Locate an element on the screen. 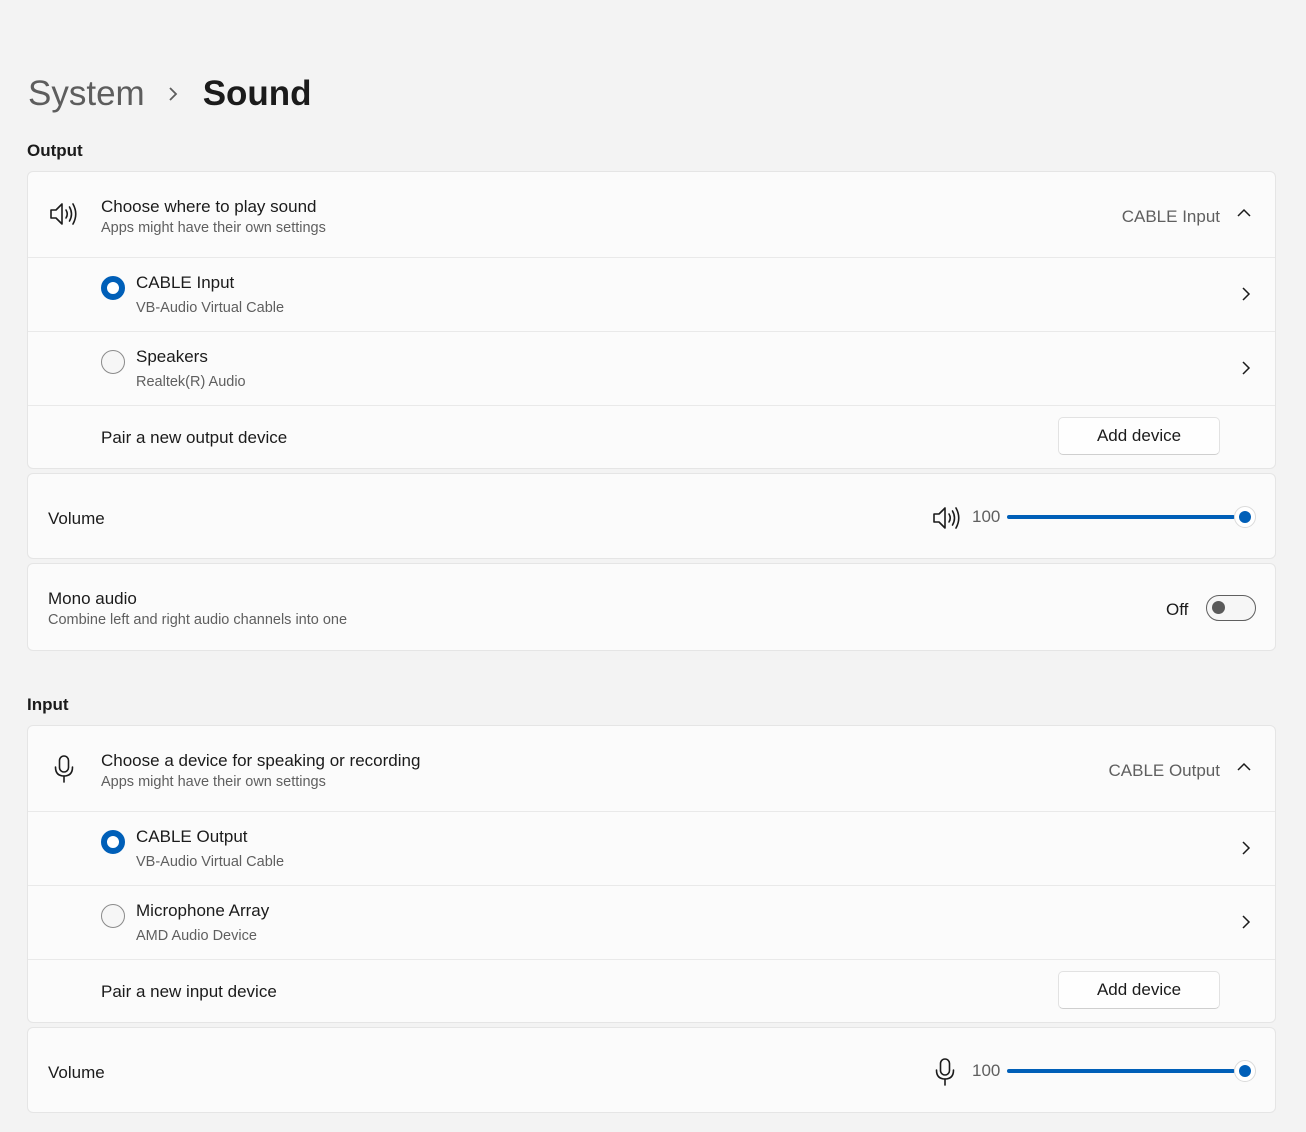 Image resolution: width=1306 pixels, height=1132 pixels. radio-microphone-array is located at coordinates (113, 916).